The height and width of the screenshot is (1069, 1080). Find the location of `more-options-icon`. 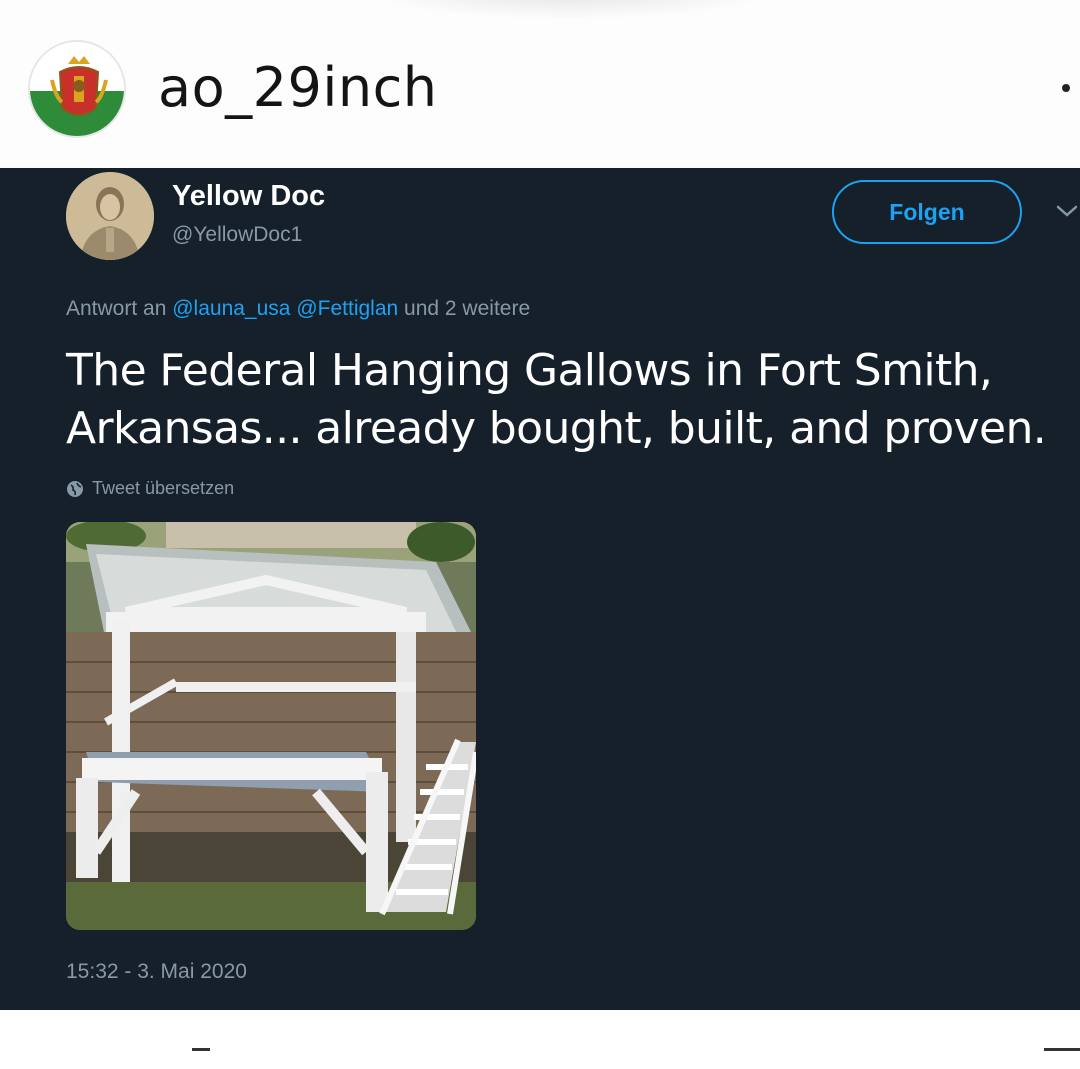

more-options-icon is located at coordinates (1066, 88).